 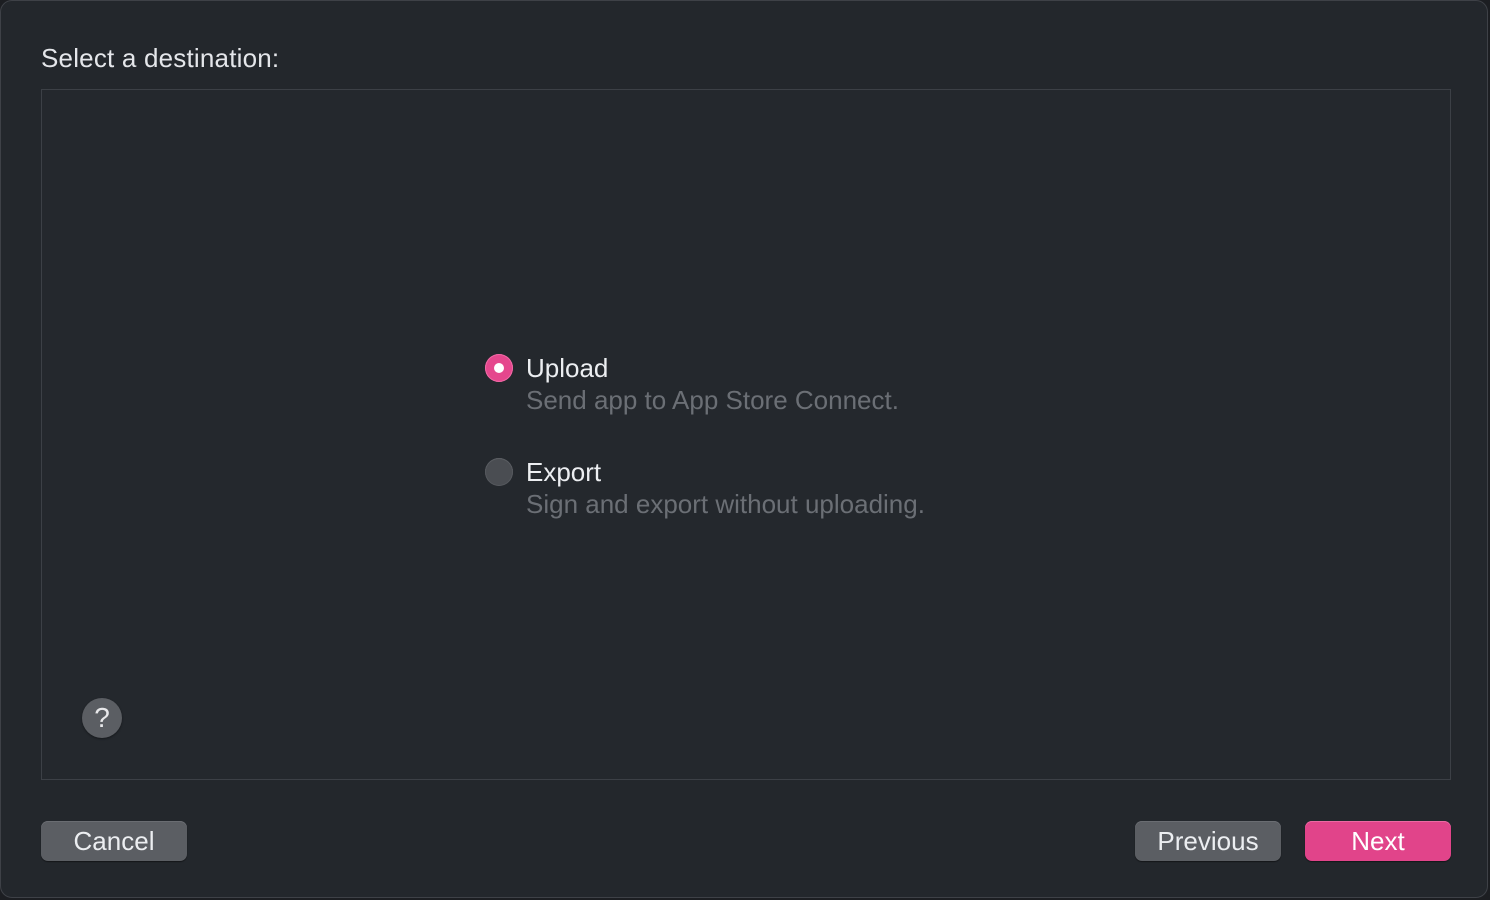 I want to click on cancel-button: Cancel, so click(x=114, y=841).